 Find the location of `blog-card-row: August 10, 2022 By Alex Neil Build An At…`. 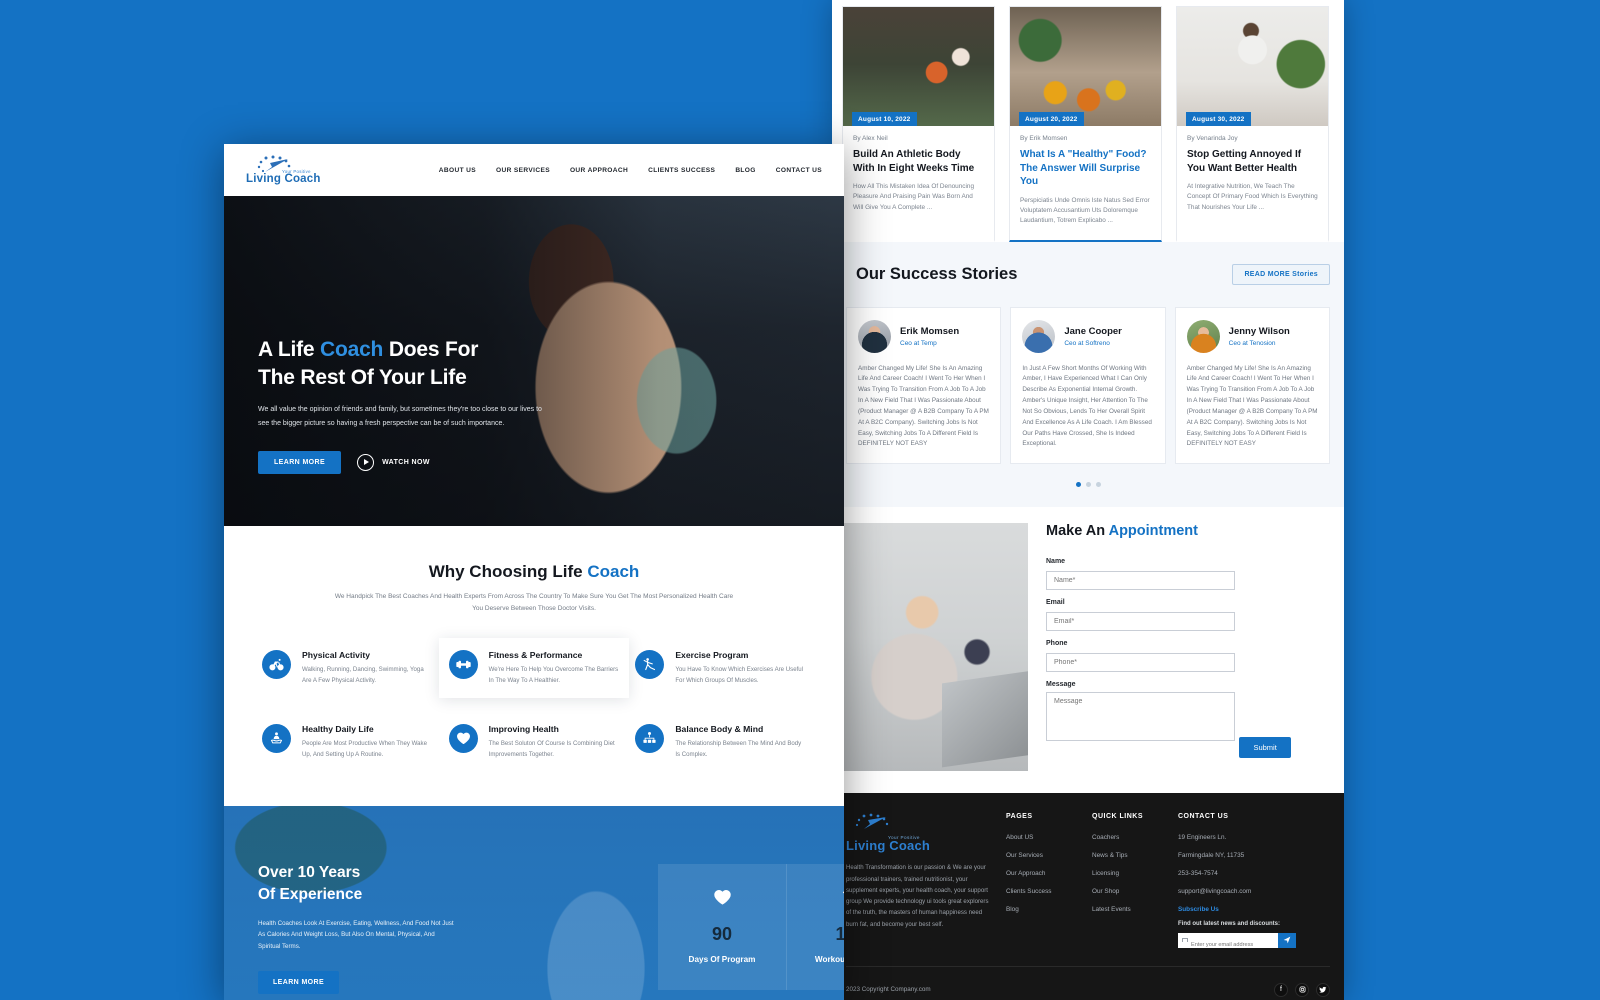

blog-card-row: August 10, 2022 By Alex Neil Build An At… is located at coordinates (1088, 121).